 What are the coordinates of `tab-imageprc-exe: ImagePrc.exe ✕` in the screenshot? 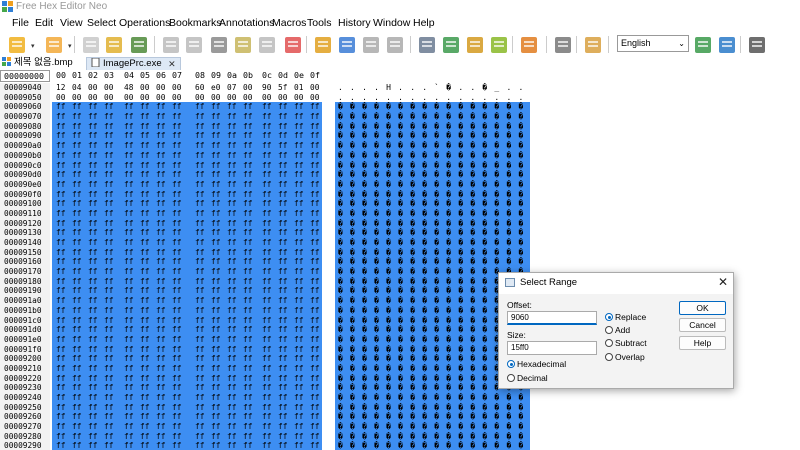 It's located at (133, 63).